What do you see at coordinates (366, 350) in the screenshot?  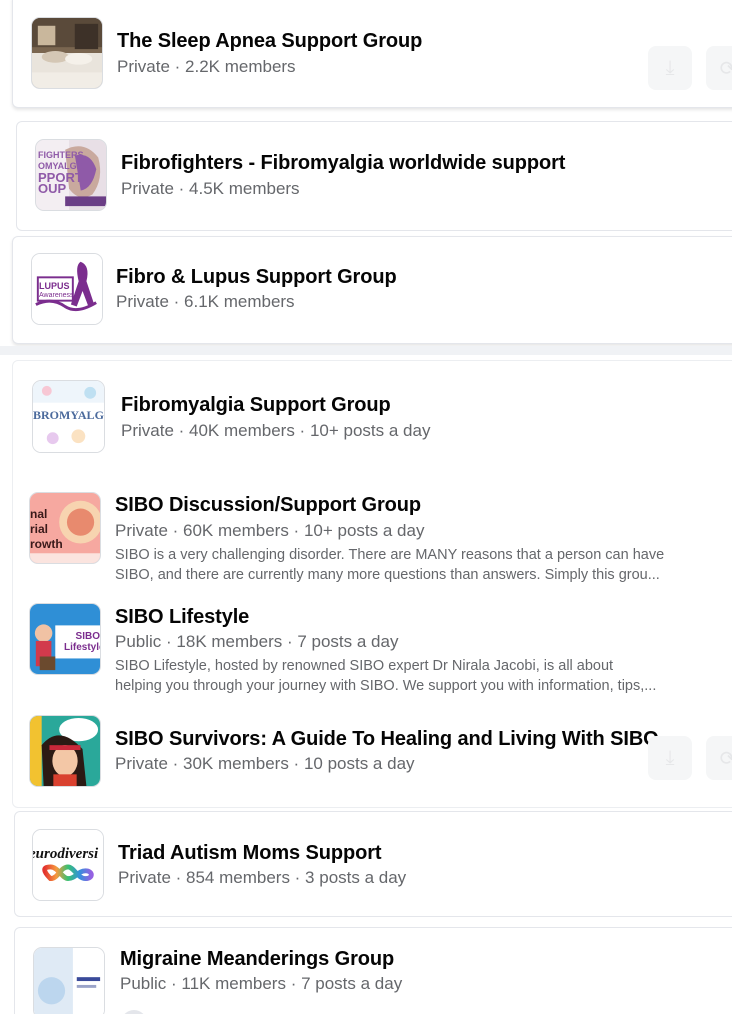 I see `section-divider` at bounding box center [366, 350].